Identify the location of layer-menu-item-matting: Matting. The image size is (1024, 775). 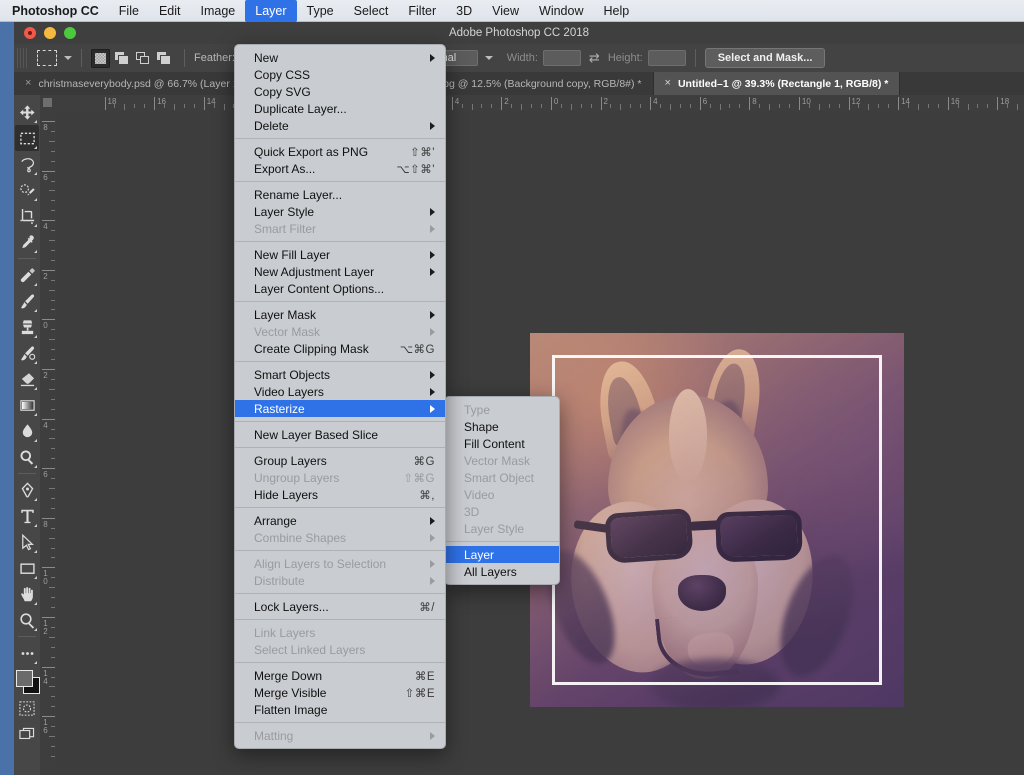
(340, 735).